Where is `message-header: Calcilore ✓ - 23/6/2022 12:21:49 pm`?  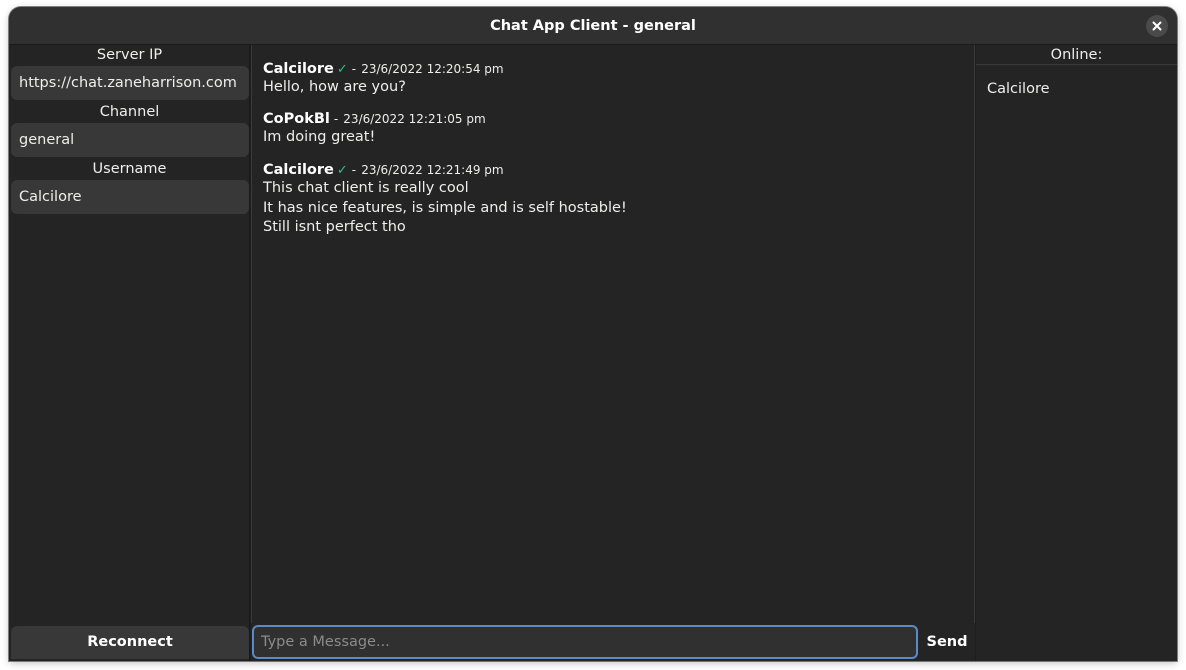 message-header: Calcilore ✓ - 23/6/2022 12:21:49 pm is located at coordinates (613, 169).